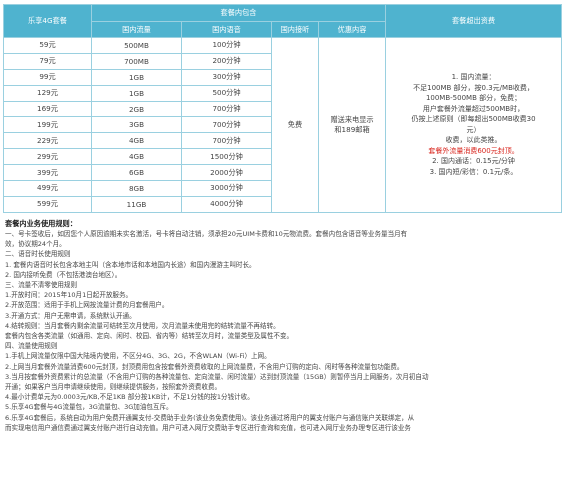  What do you see at coordinates (352, 129) in the screenshot?
I see `benefits-line: 和189邮箱` at bounding box center [352, 129].